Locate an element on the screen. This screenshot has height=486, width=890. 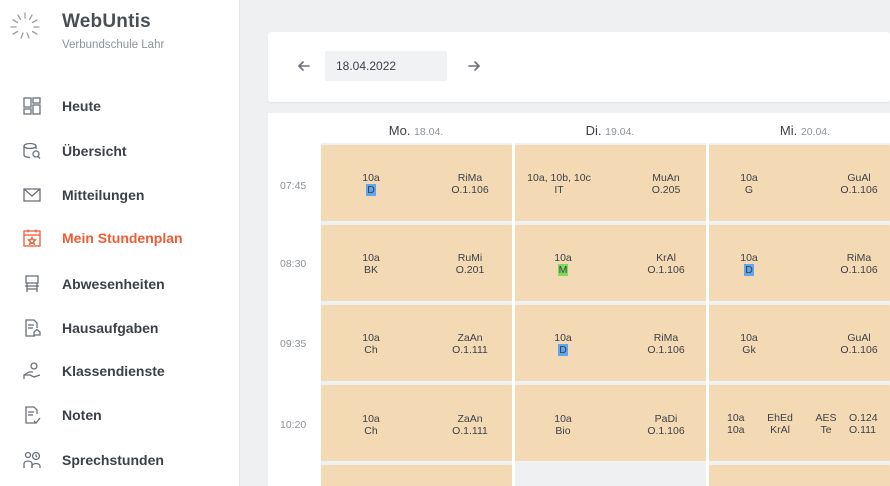
date-input is located at coordinates (386, 66).